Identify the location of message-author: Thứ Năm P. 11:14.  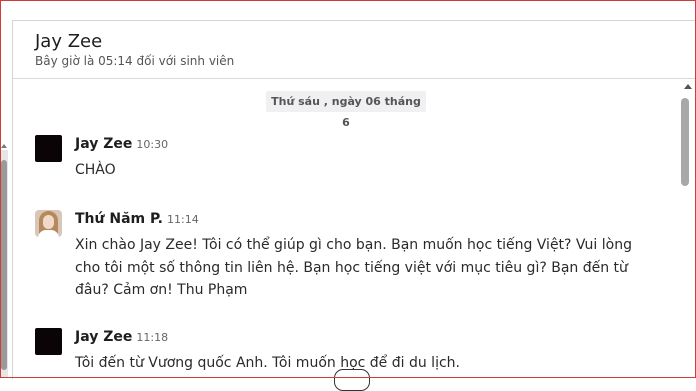
(137, 219).